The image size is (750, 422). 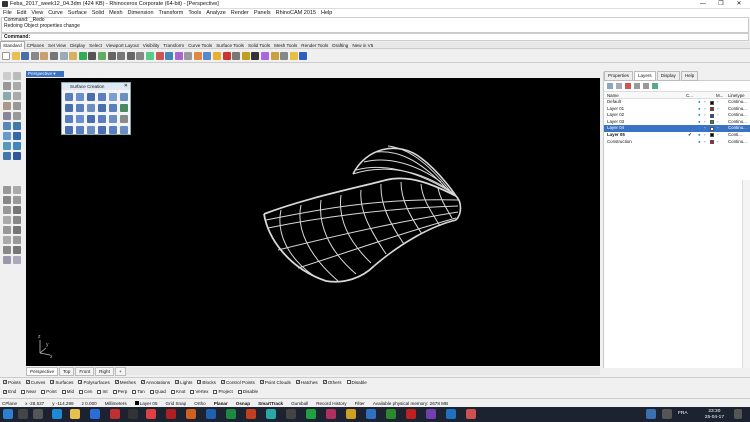 What do you see at coordinates (183, 382) in the screenshot?
I see `filter-lights: ✓ Lights` at bounding box center [183, 382].